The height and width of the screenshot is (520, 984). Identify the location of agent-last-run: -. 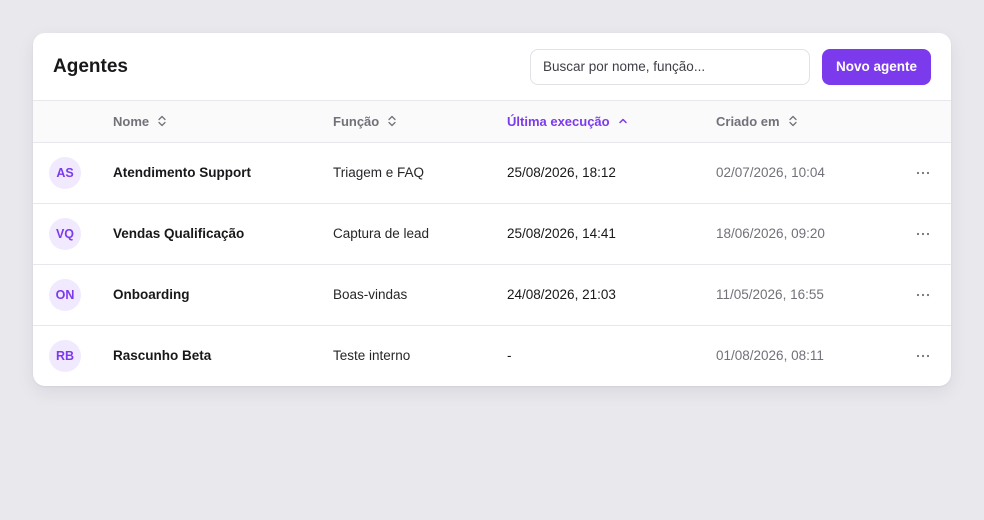
(509, 356).